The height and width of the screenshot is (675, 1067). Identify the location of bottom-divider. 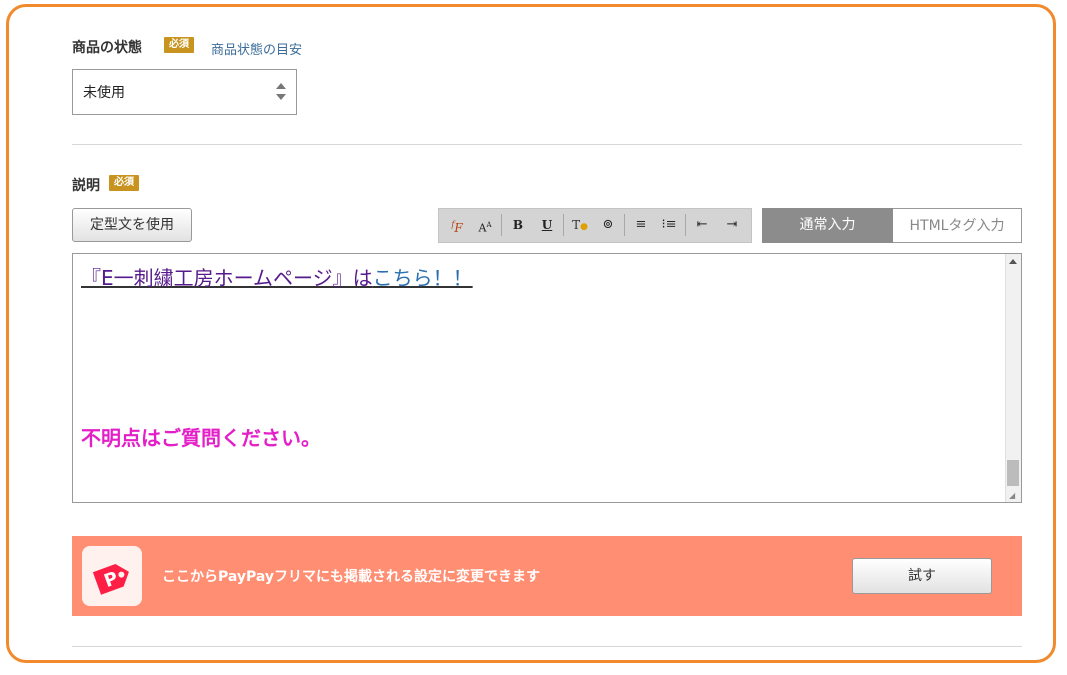
(547, 646).